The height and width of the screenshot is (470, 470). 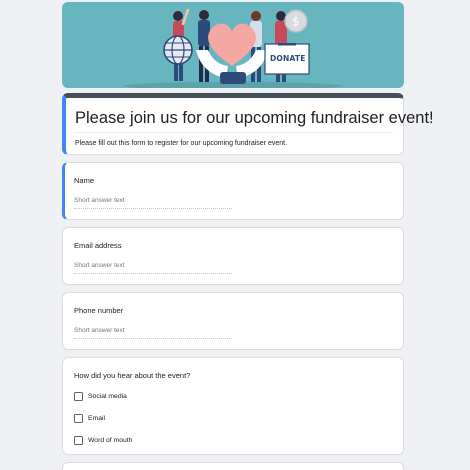 I want to click on coin-icon: $, so click(x=296, y=21).